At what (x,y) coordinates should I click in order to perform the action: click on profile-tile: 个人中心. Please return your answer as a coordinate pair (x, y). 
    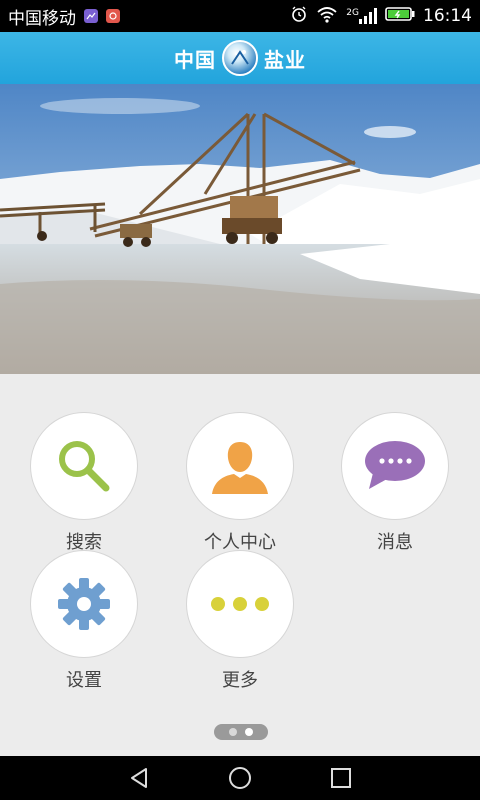
    Looking at the image, I should click on (240, 483).